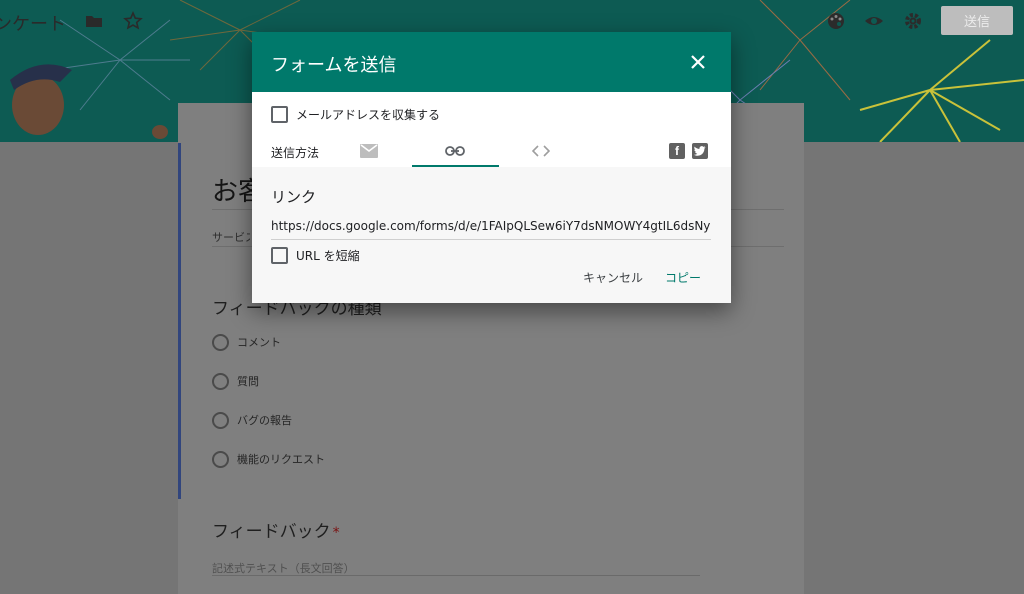 This screenshot has width=1024, height=594. I want to click on email-icon, so click(369, 151).